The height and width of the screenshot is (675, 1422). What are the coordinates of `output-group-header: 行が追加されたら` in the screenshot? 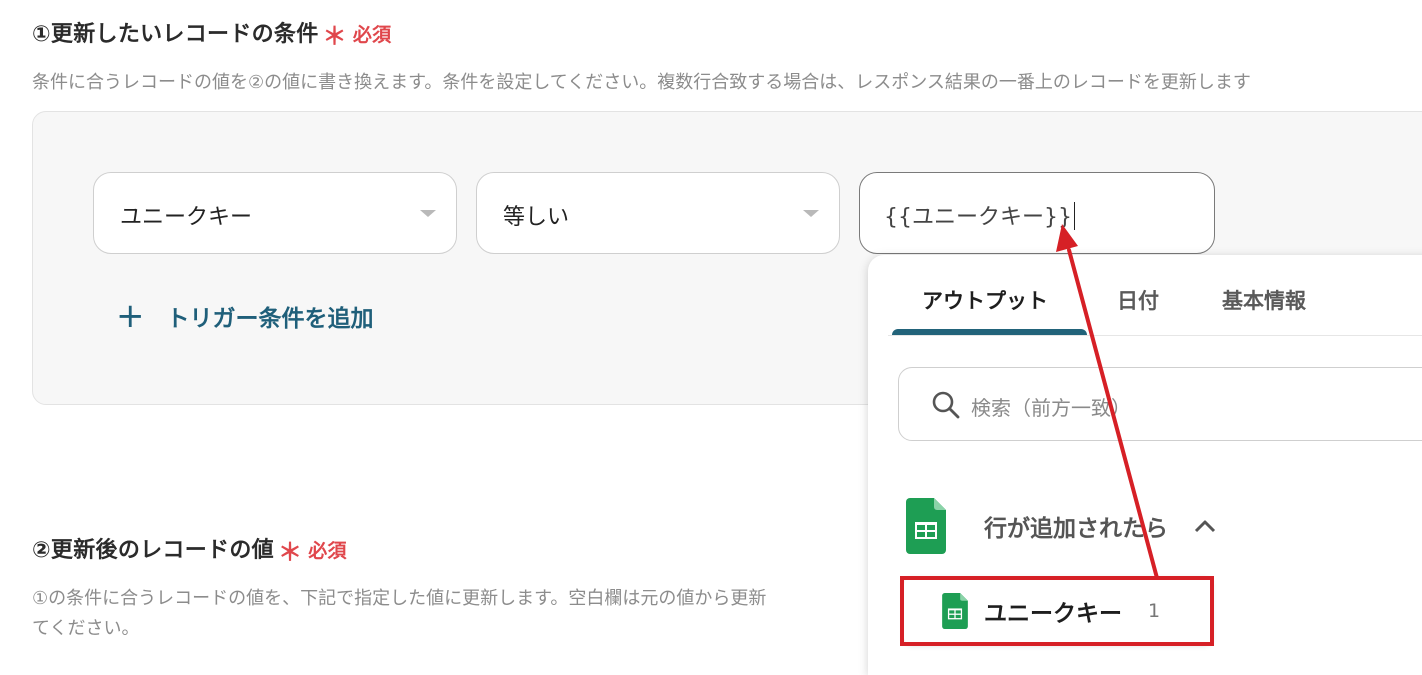 It's located at (1061, 526).